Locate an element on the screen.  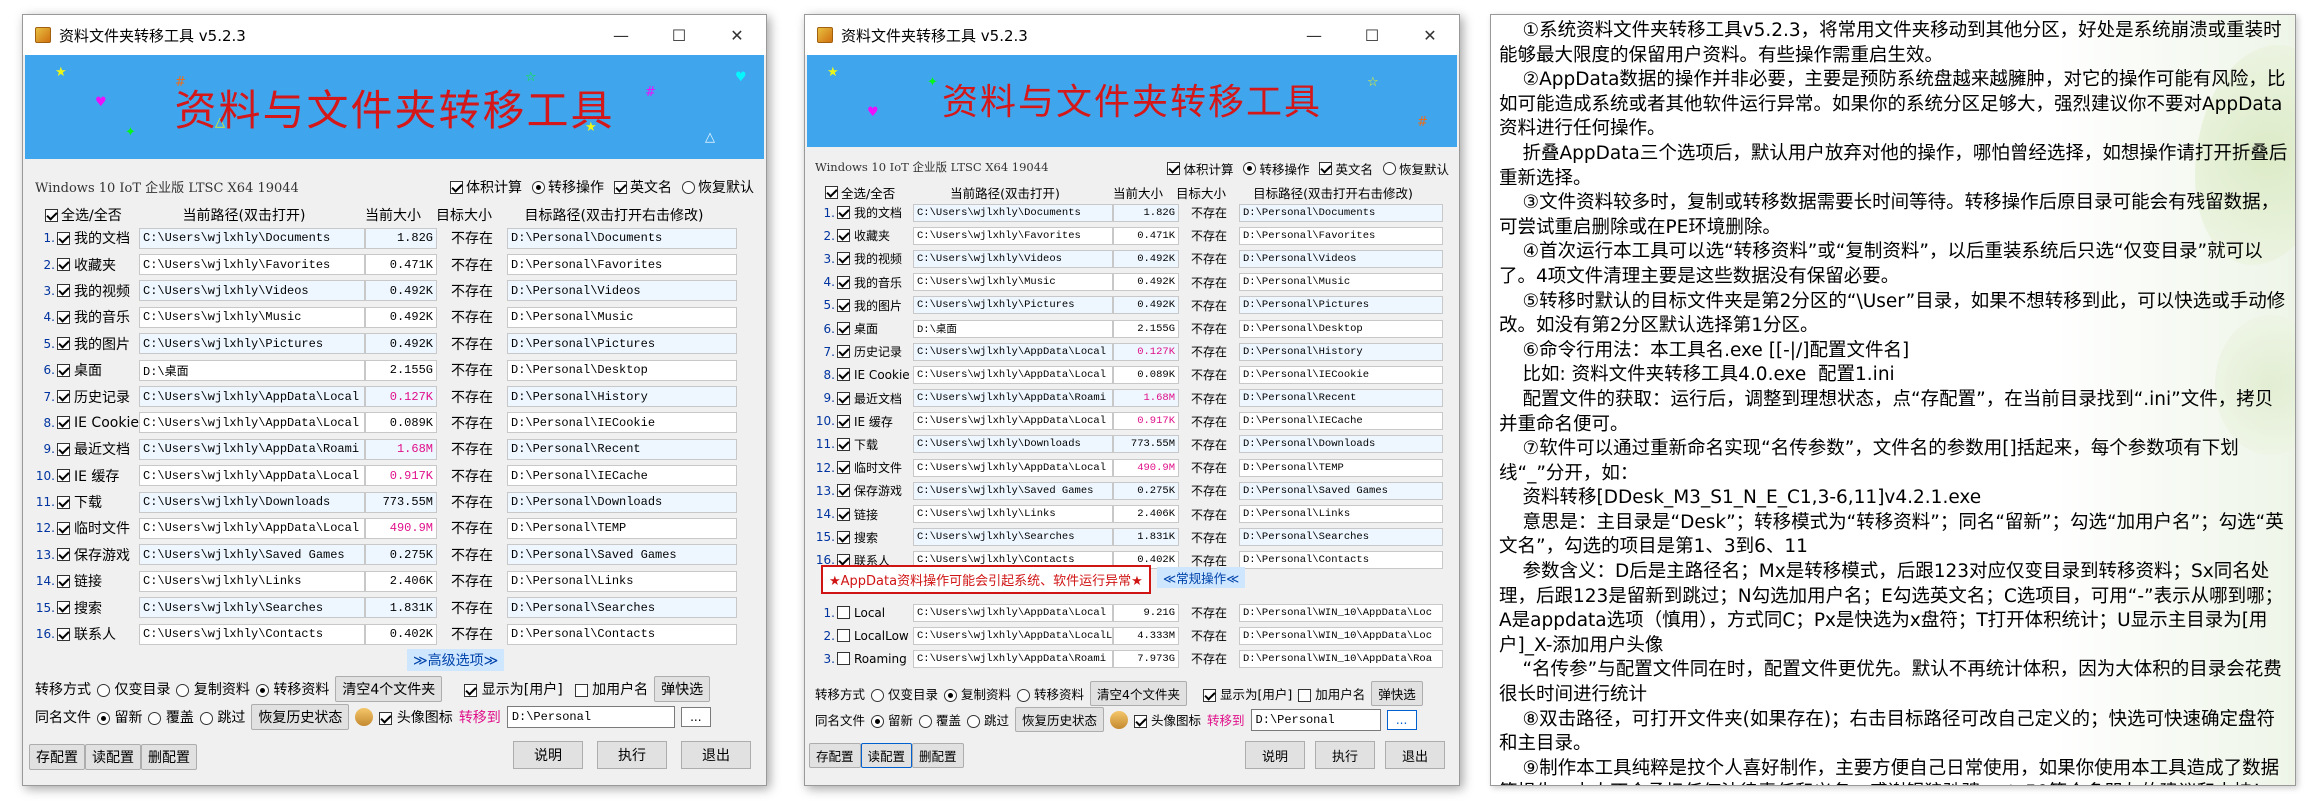
exit-button: 退出 is located at coordinates (1415, 755).